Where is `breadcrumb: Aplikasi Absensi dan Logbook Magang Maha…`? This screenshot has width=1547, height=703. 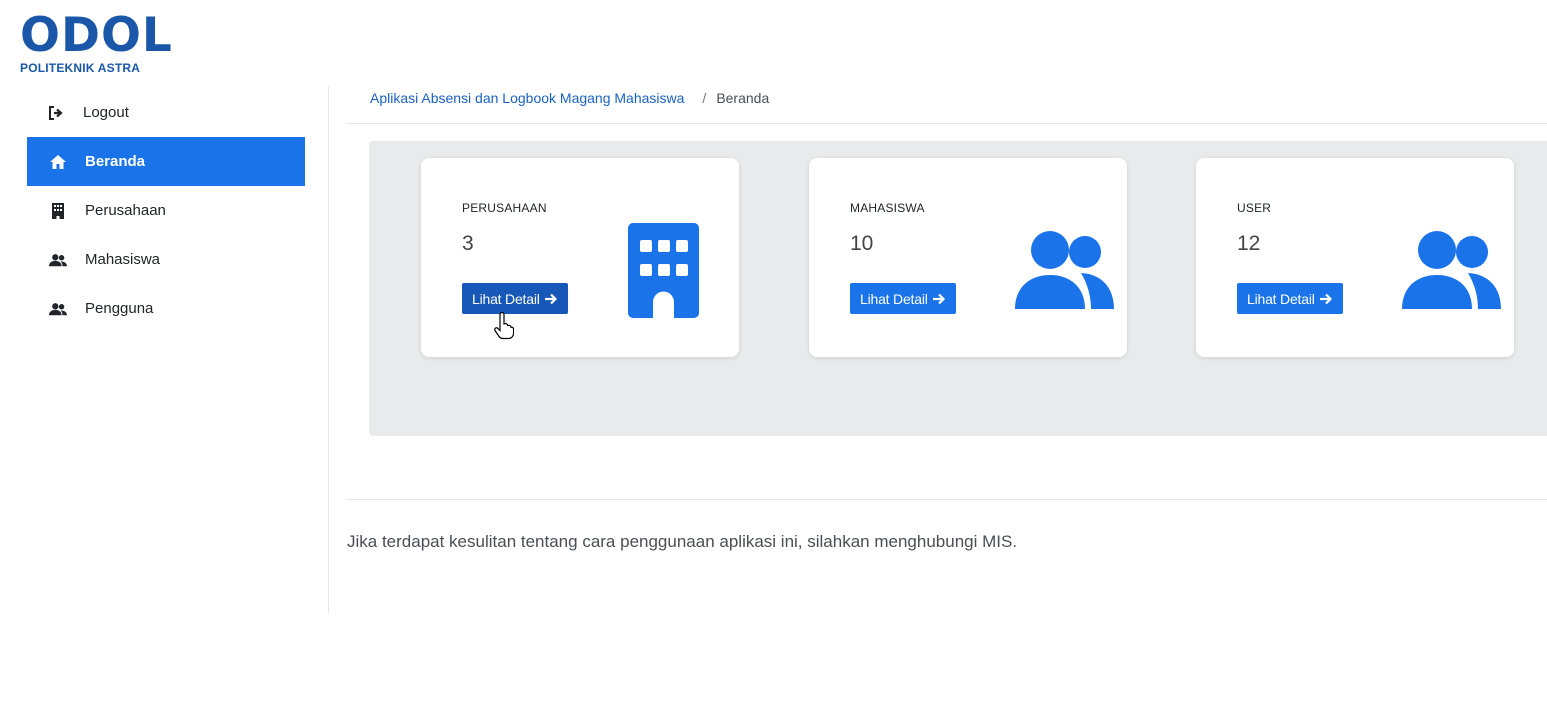
breadcrumb: Aplikasi Absensi dan Logbook Magang Maha… is located at coordinates (569, 98).